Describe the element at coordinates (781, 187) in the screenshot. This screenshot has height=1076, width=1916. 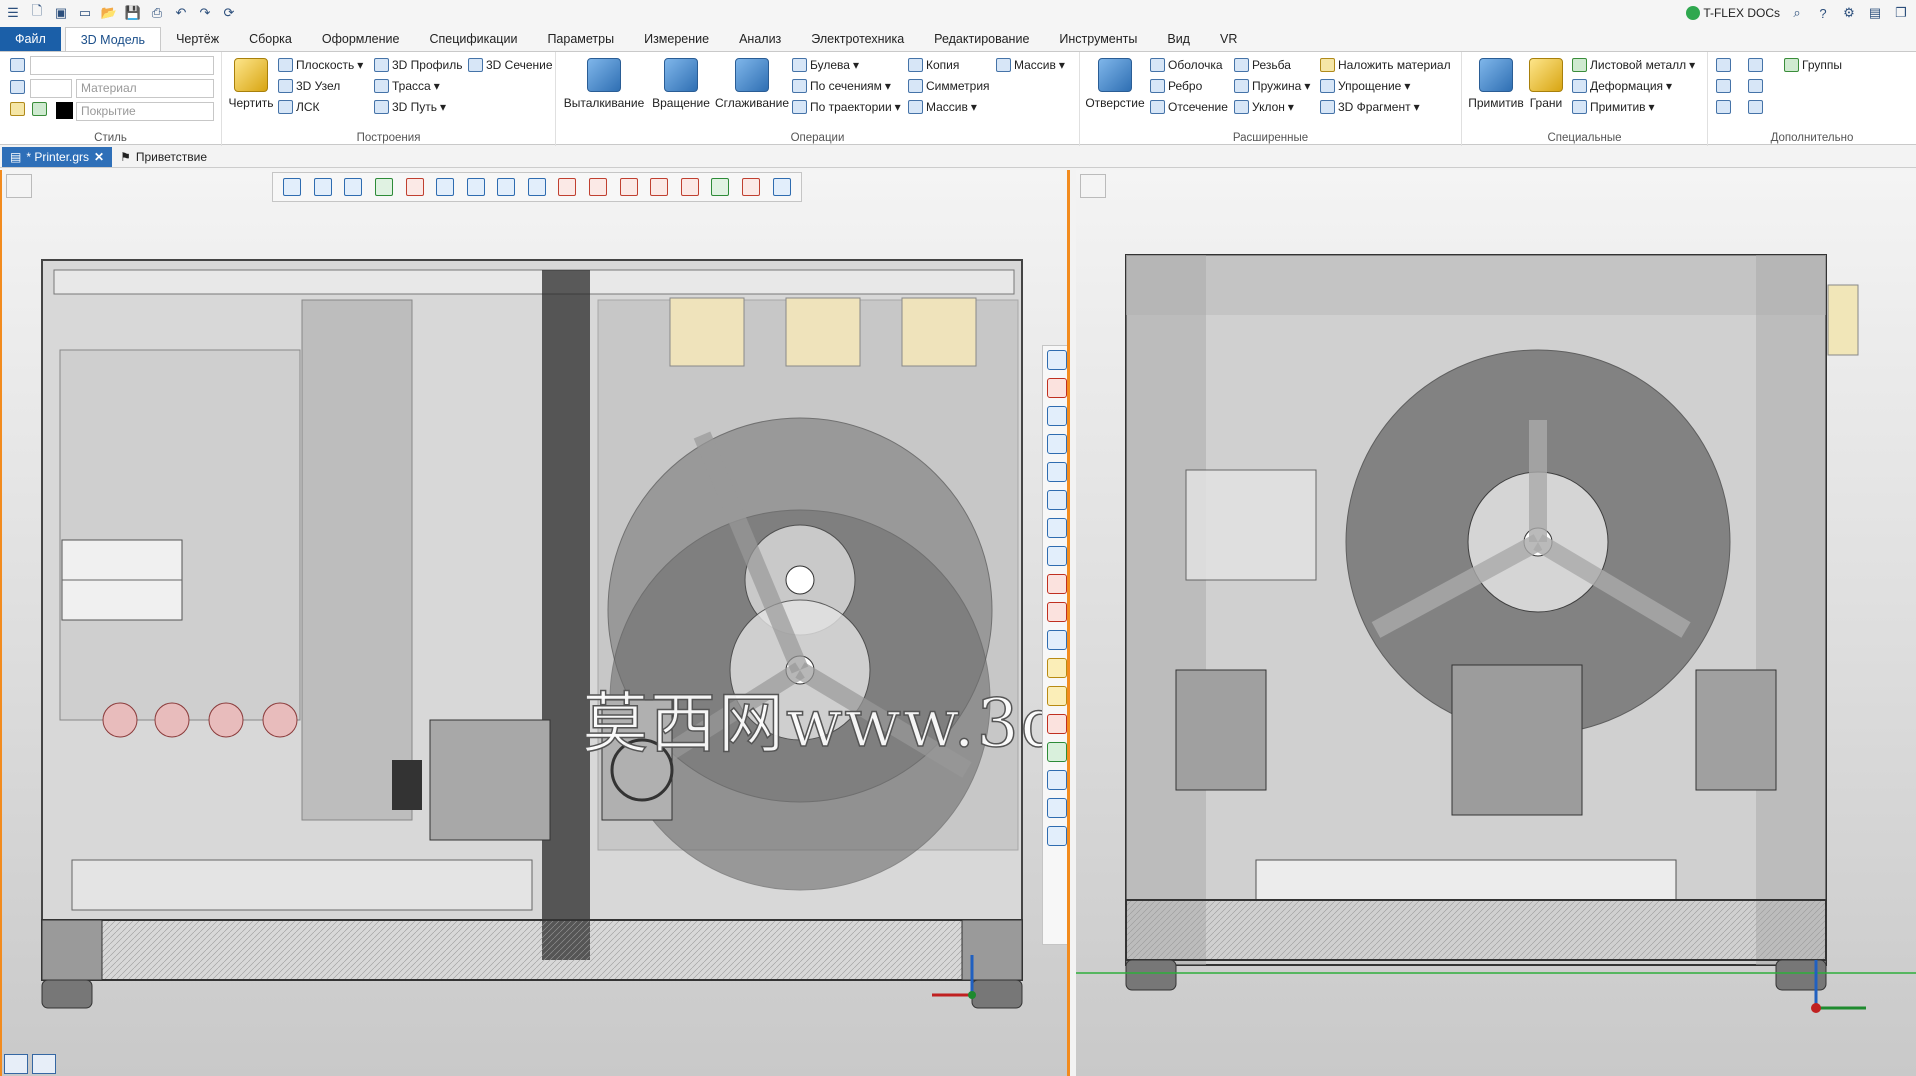
I see `assembly-select-icon` at that location.